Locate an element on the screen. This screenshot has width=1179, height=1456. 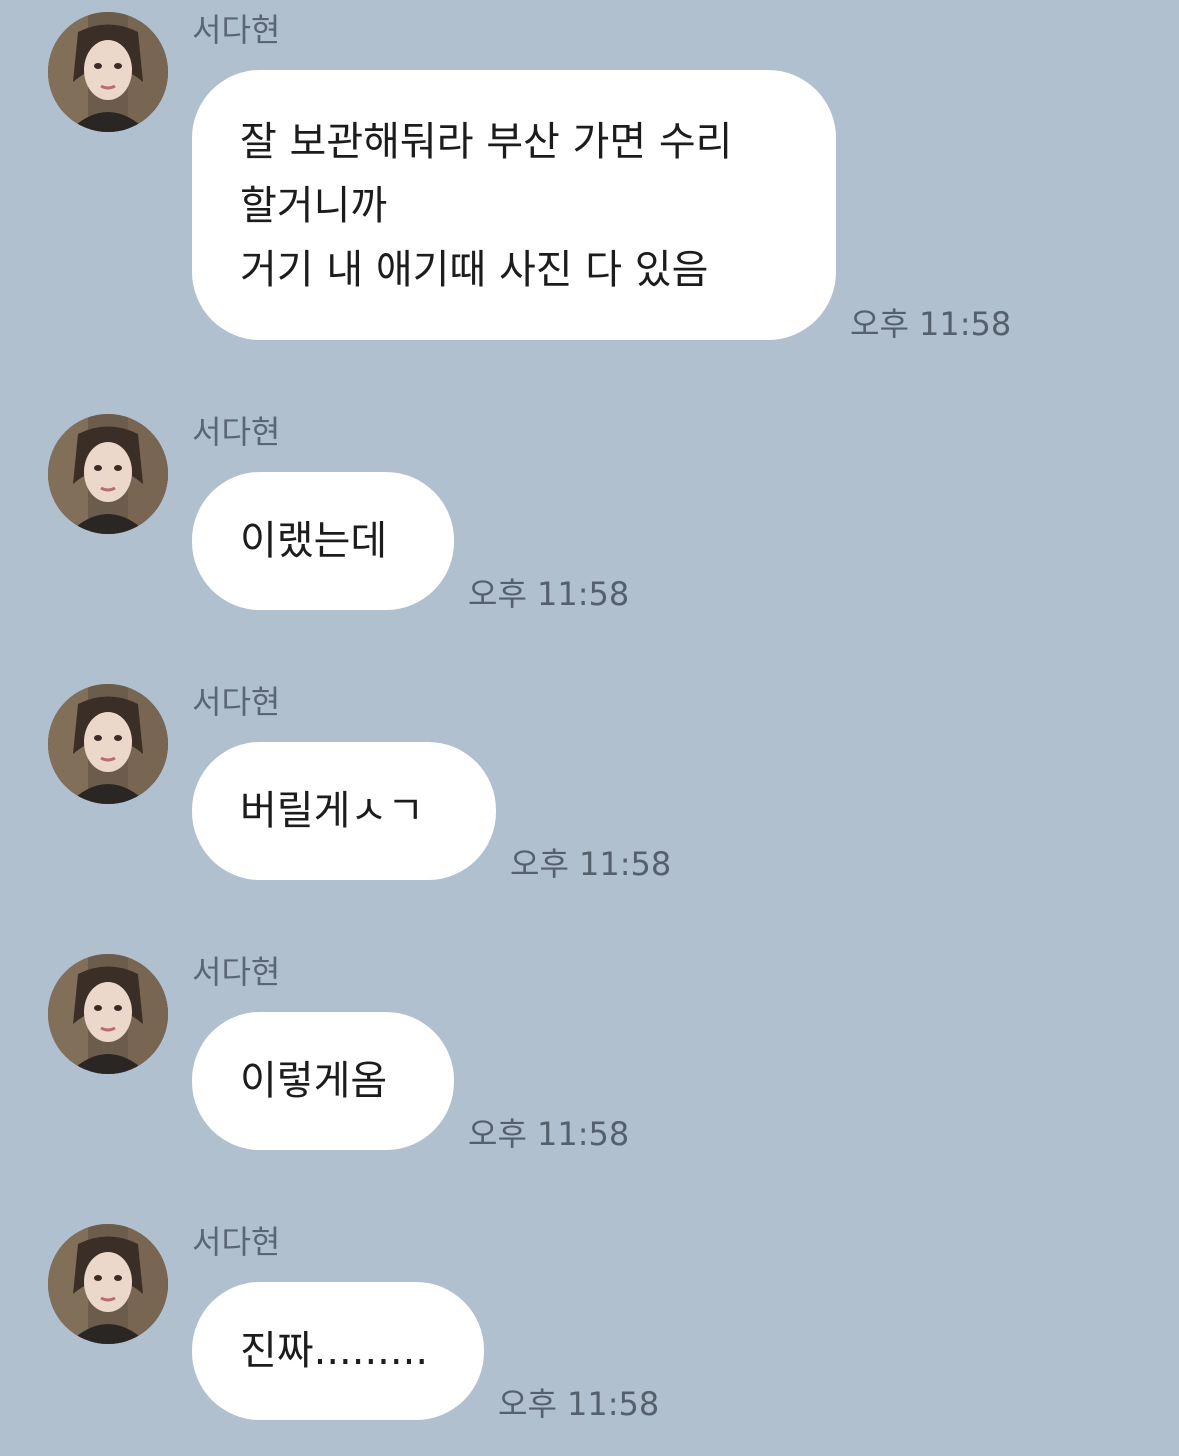
message-bubble: 버릴게ㅅㄱ is located at coordinates (344, 811).